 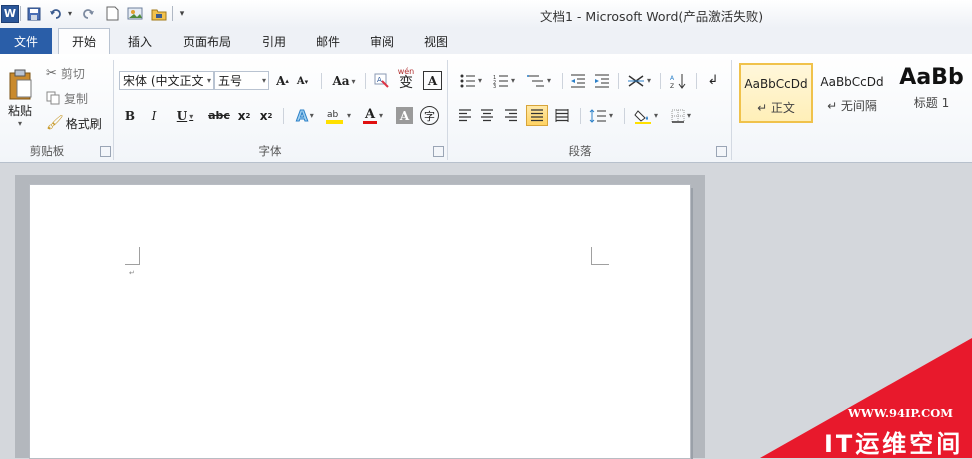 I want to click on undo-icon, so click(x=56, y=13).